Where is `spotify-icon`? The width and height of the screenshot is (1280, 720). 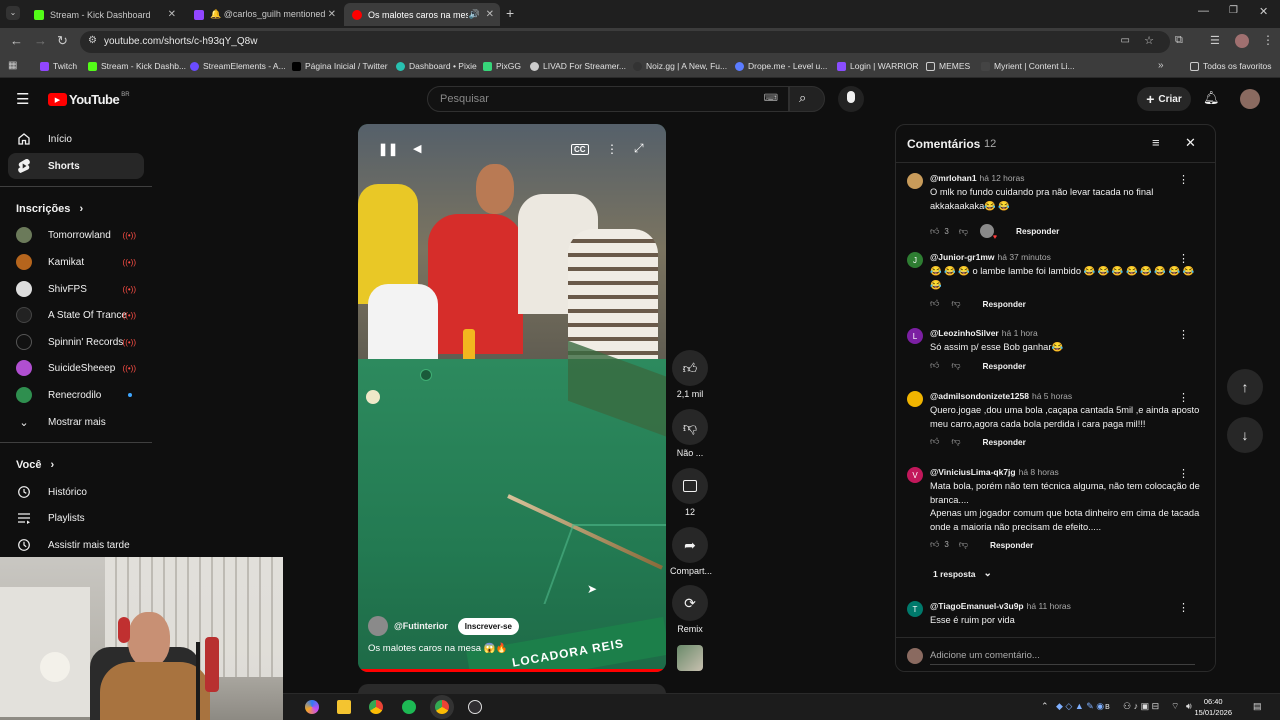 spotify-icon is located at coordinates (409, 707).